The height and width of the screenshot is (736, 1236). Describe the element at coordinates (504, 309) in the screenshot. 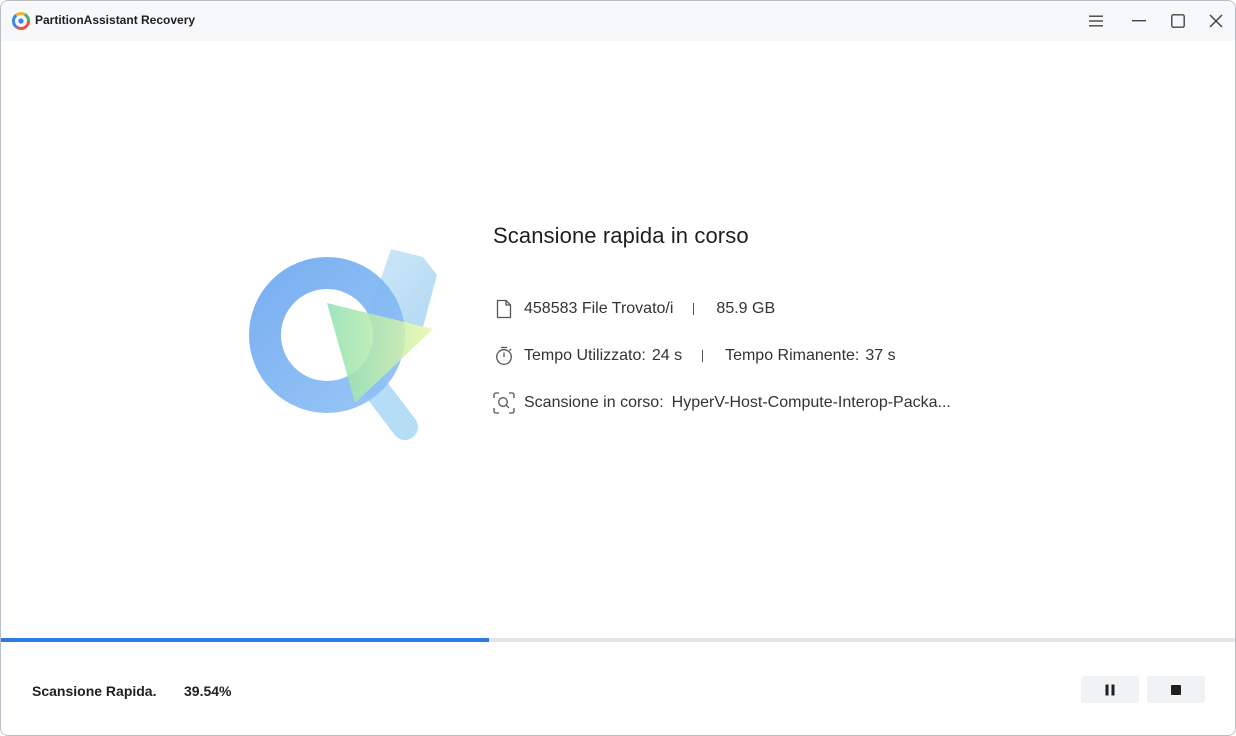

I see `file-icon` at that location.